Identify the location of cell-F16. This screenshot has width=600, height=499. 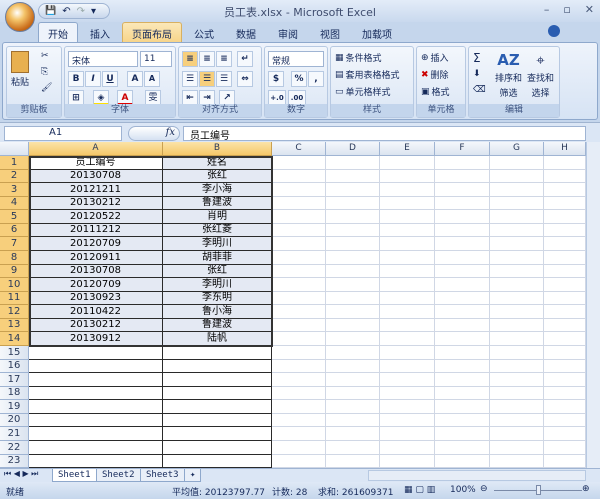
(462, 366).